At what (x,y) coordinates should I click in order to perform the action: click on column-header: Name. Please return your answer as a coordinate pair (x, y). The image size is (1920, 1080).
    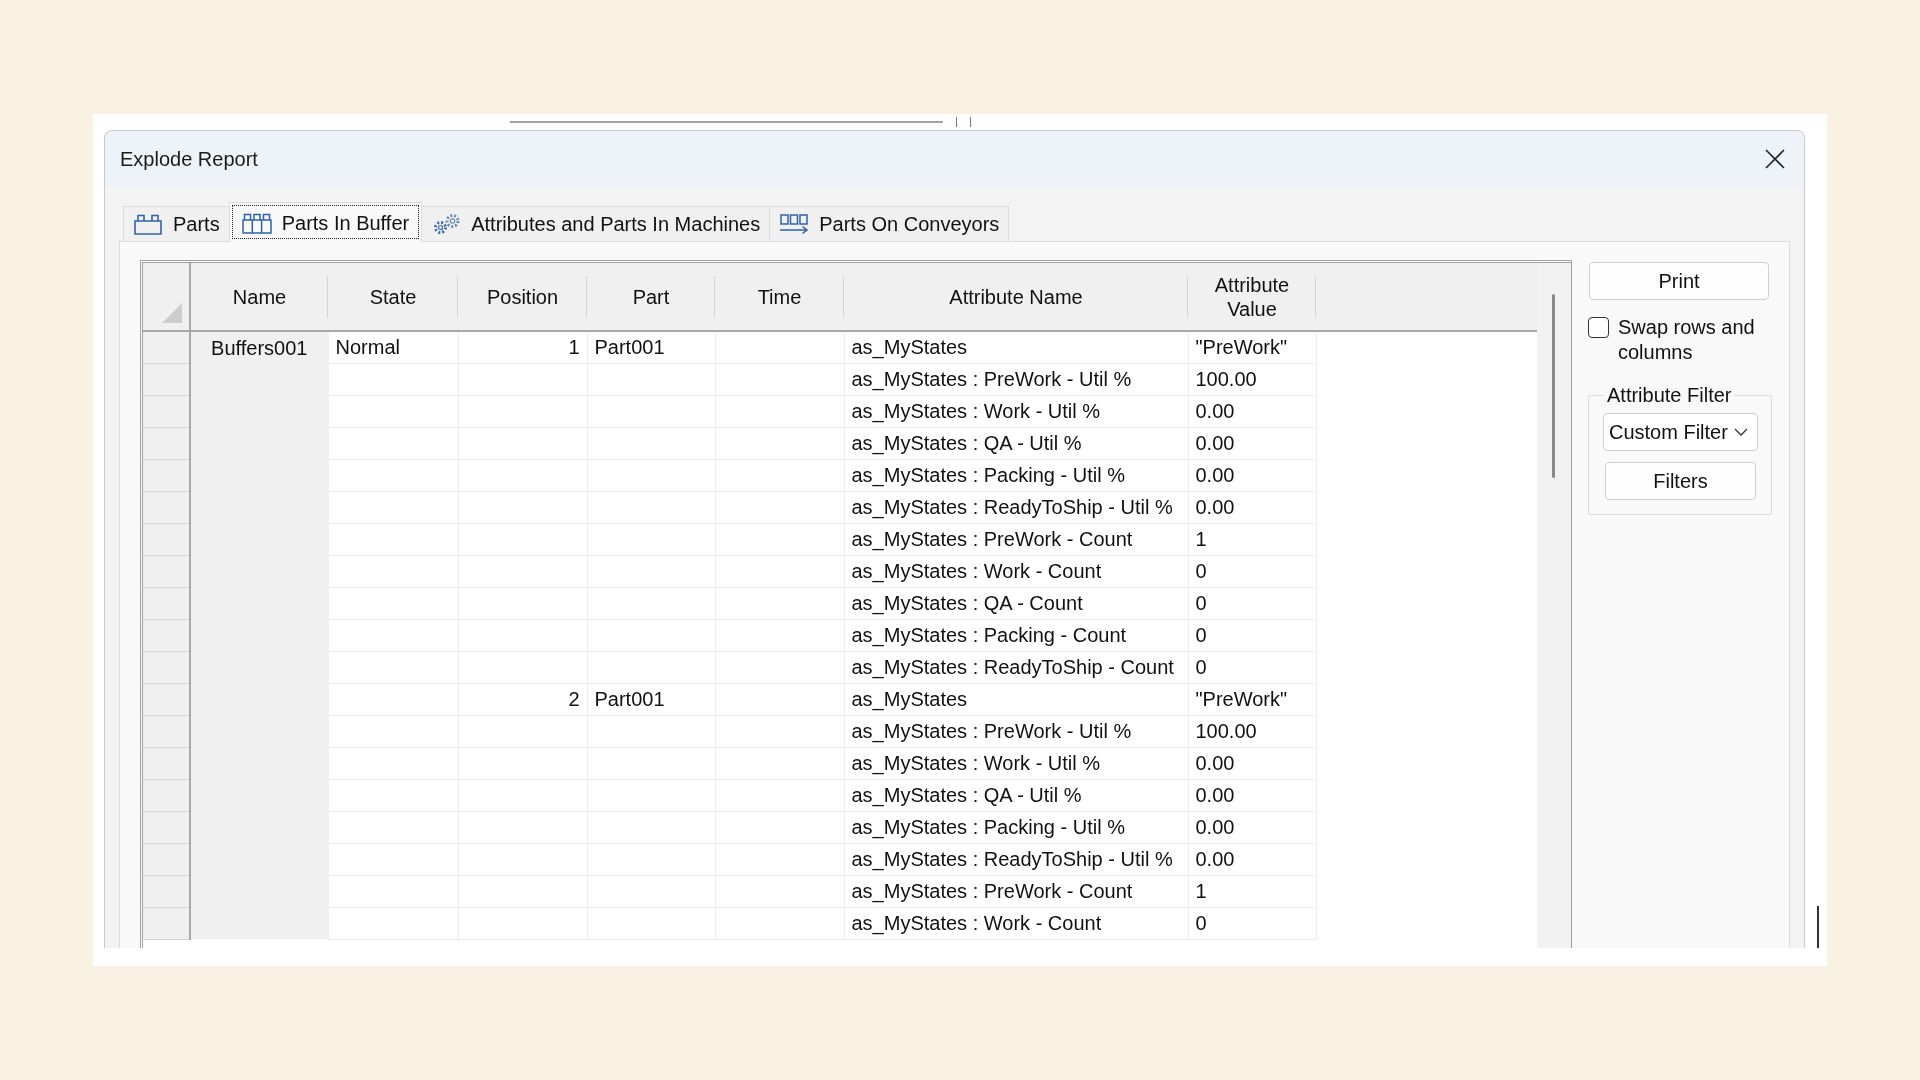
    Looking at the image, I should click on (259, 297).